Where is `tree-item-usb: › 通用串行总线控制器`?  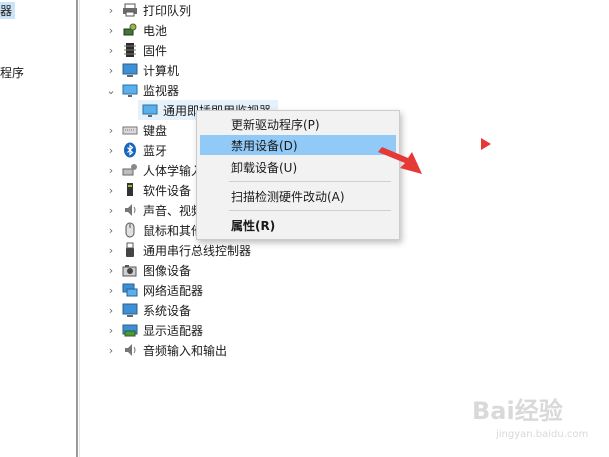
tree-item-usb: › 通用串行总线控制器 is located at coordinates (178, 250).